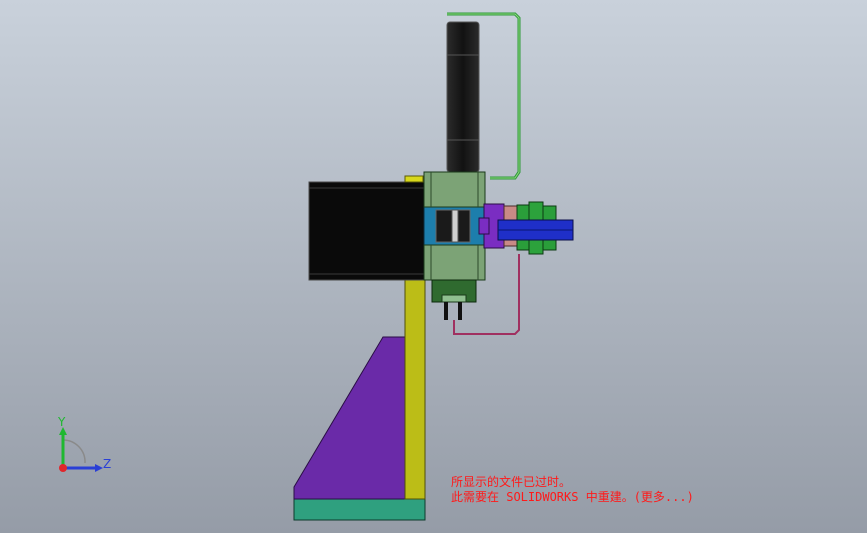  I want to click on coordinate-triad, so click(81, 449).